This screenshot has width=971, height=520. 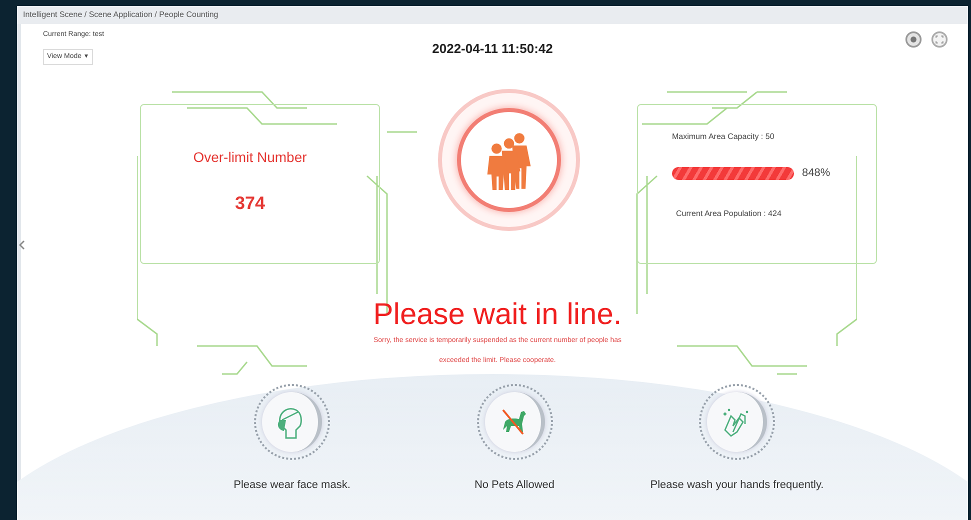 I want to click on settings-icon, so click(x=913, y=39).